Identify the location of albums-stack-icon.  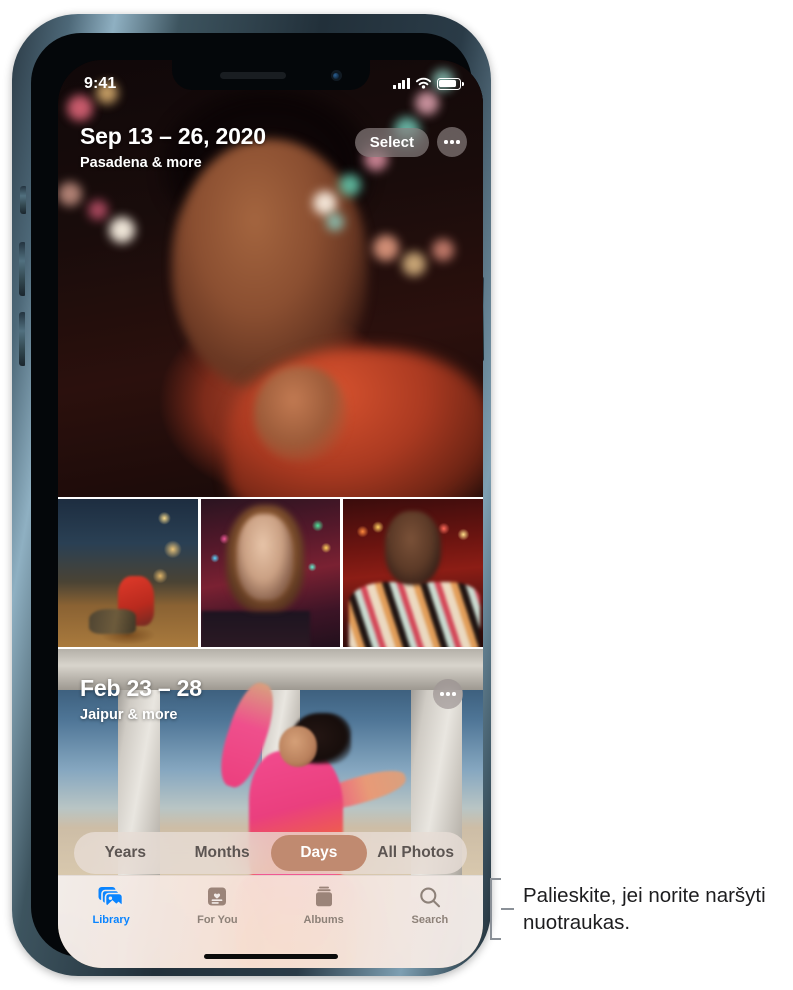
(324, 897).